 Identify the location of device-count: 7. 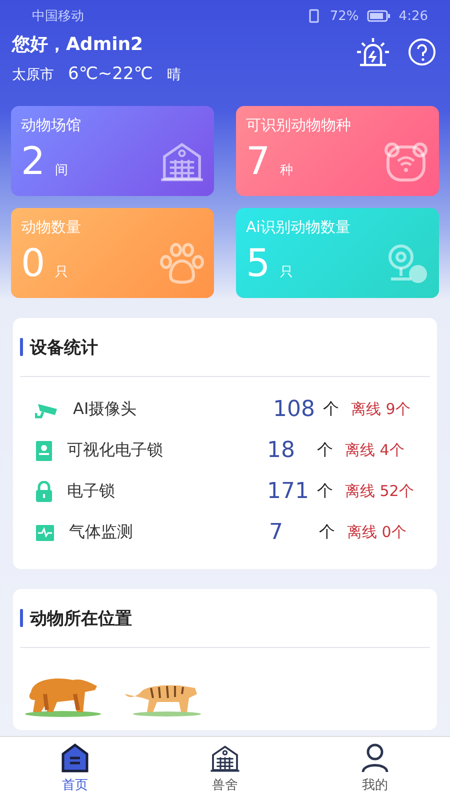
(276, 532).